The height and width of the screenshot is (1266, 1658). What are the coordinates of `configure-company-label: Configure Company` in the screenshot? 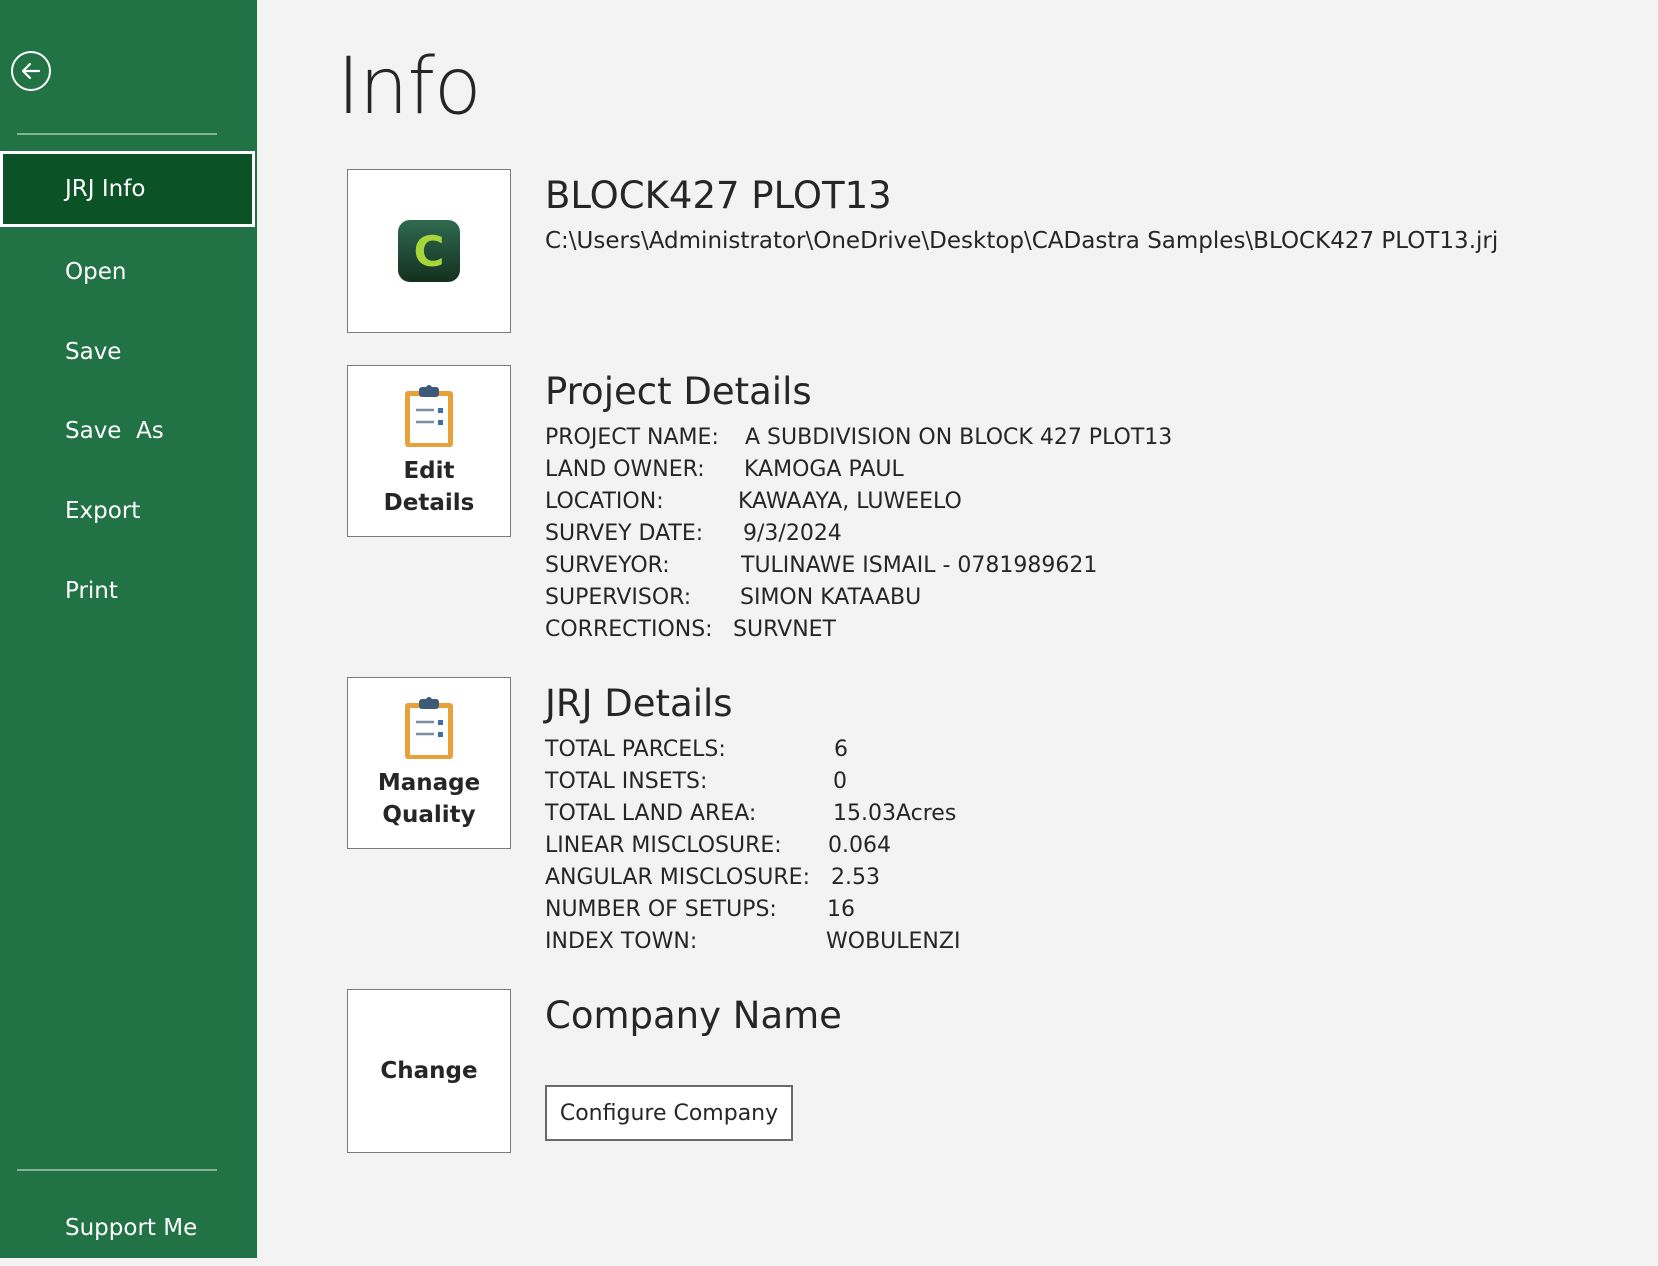 It's located at (669, 1113).